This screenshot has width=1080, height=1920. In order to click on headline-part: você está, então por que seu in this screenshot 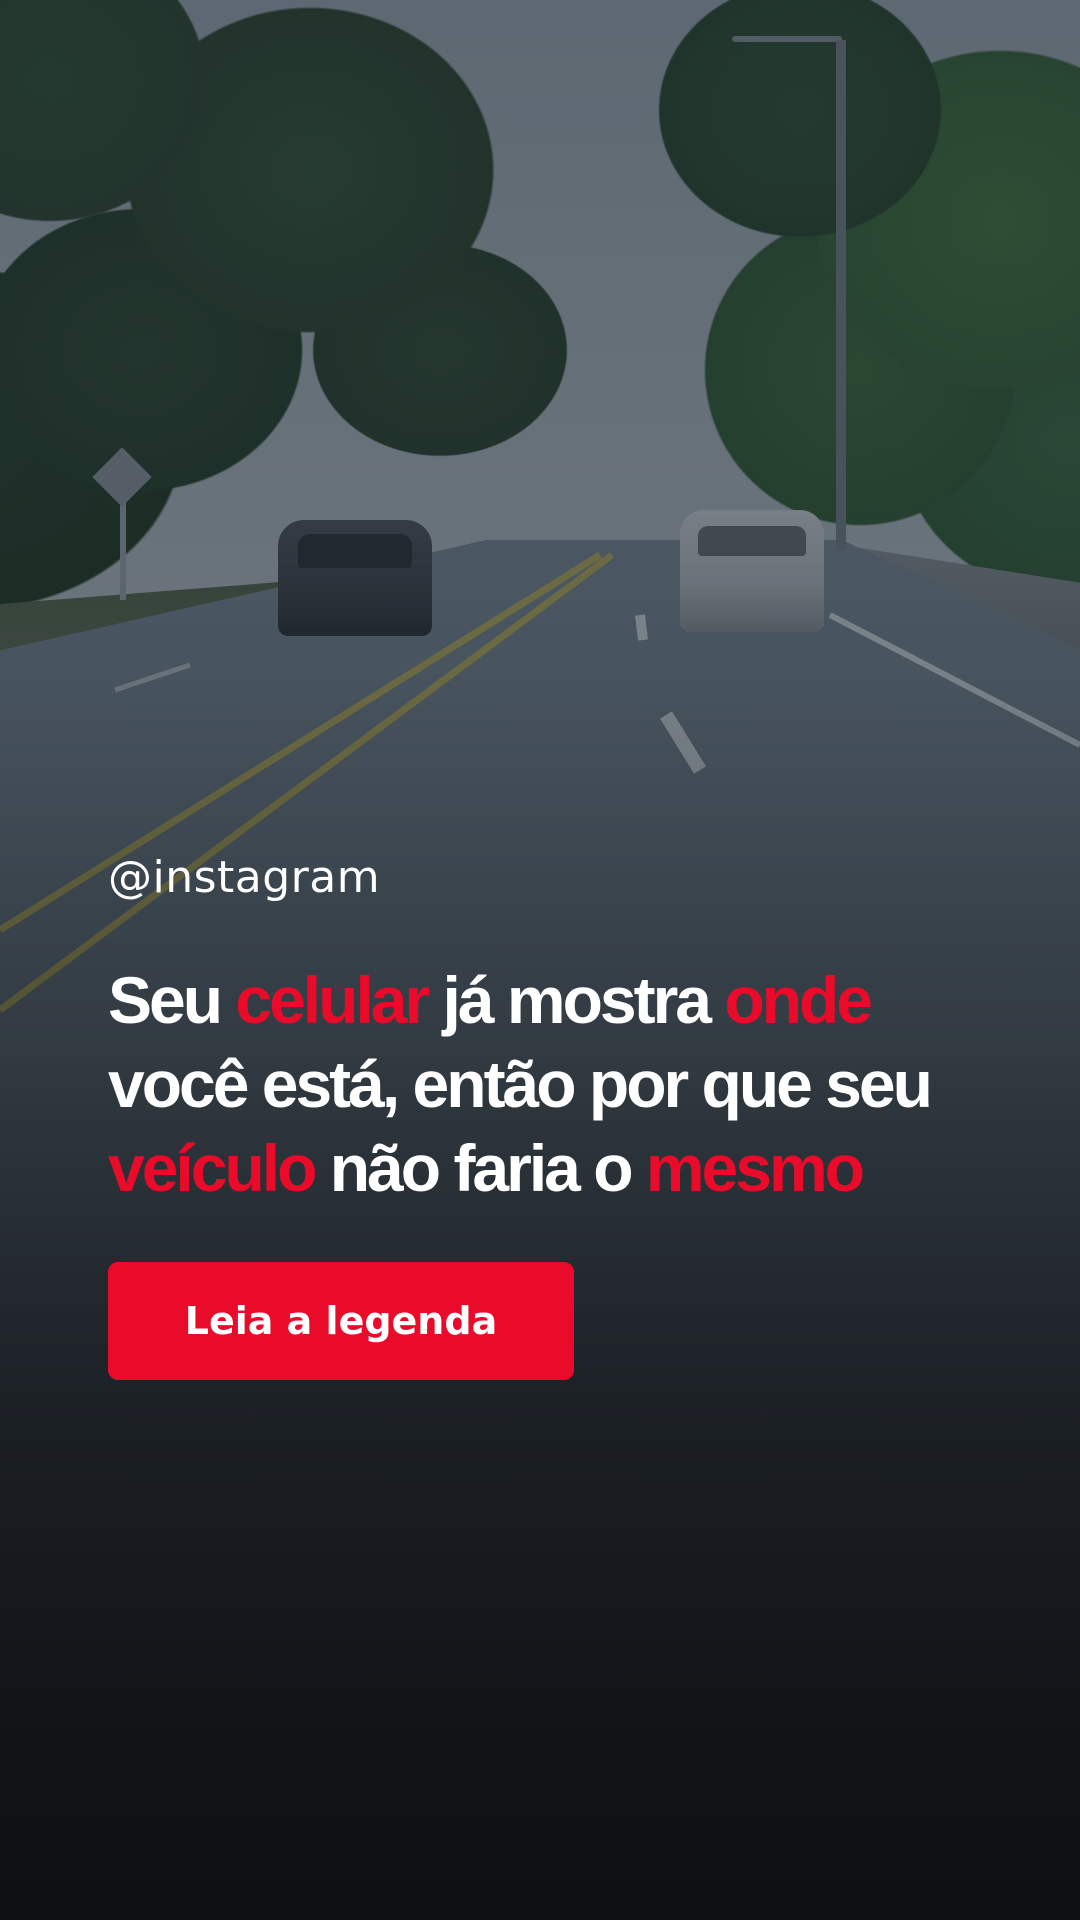, I will do `click(520, 1084)`.